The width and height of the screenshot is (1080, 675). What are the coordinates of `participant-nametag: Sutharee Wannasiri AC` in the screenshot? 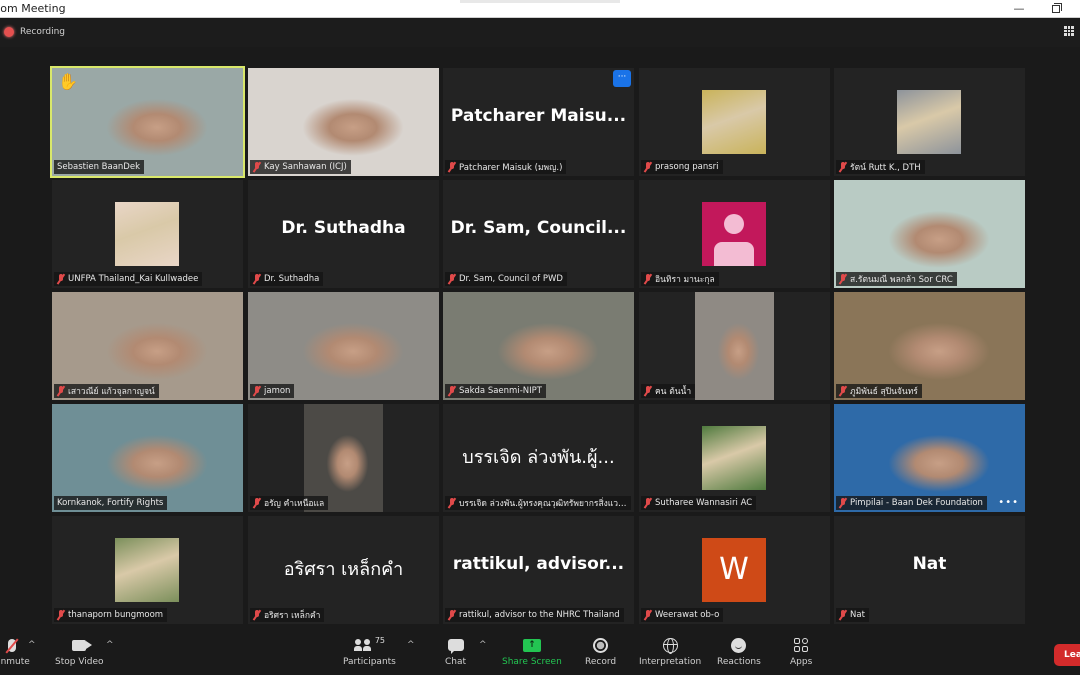 It's located at (699, 503).